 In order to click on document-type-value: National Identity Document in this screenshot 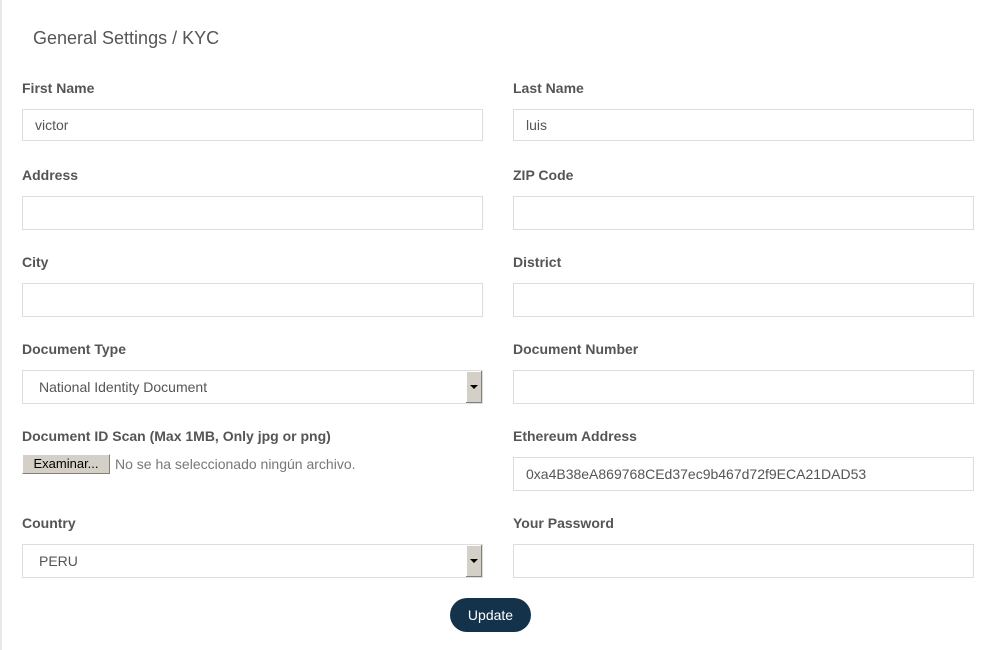, I will do `click(123, 387)`.